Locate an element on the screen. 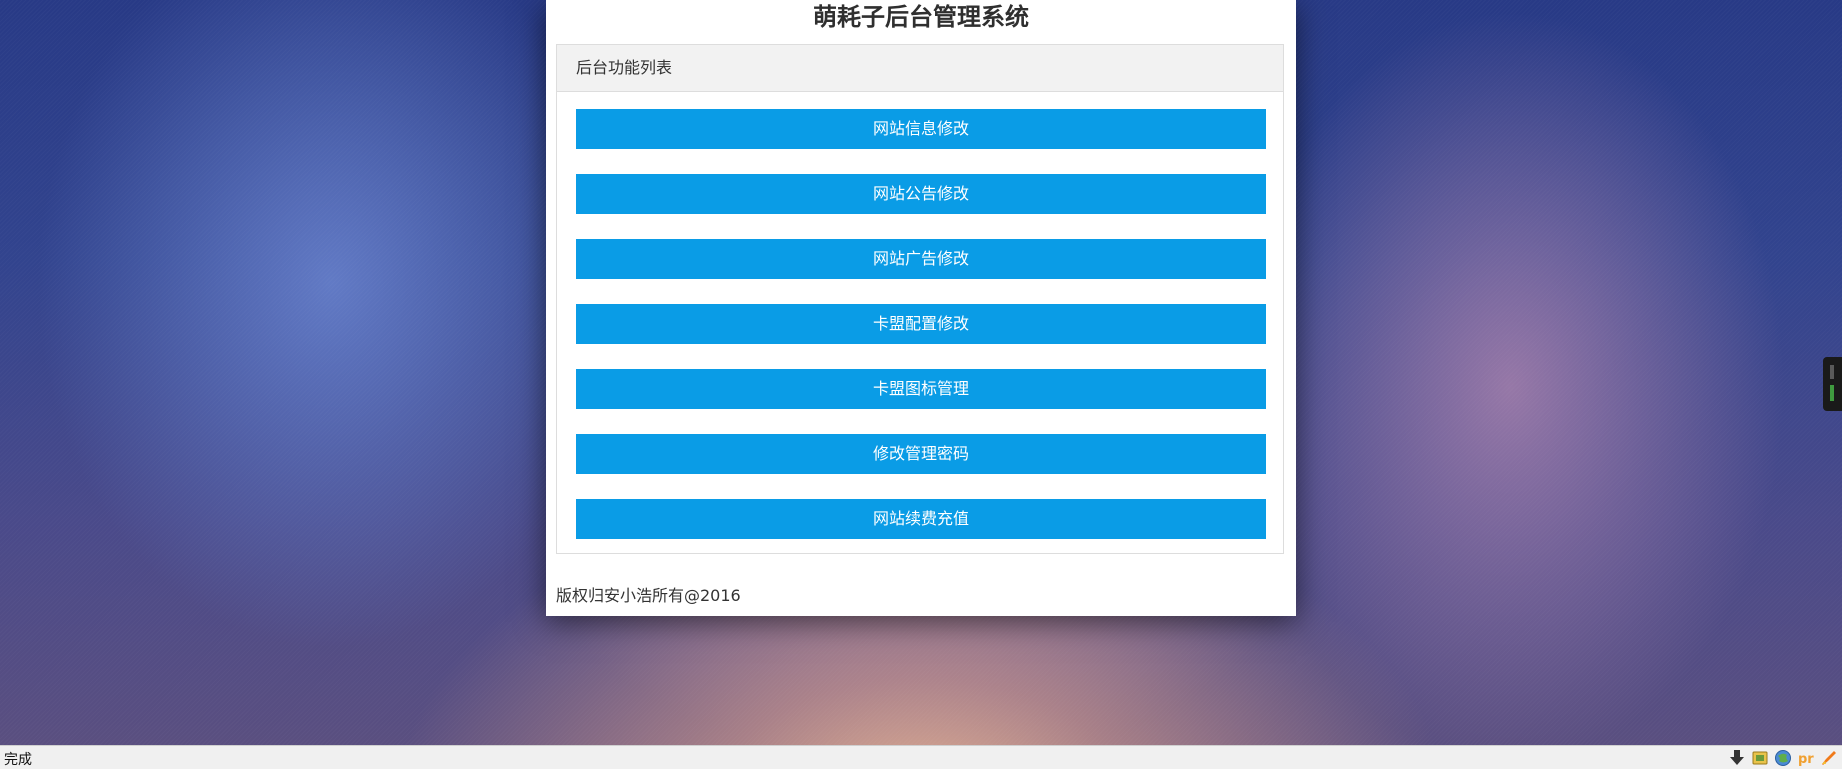  status-text: 完成 is located at coordinates (18, 760).